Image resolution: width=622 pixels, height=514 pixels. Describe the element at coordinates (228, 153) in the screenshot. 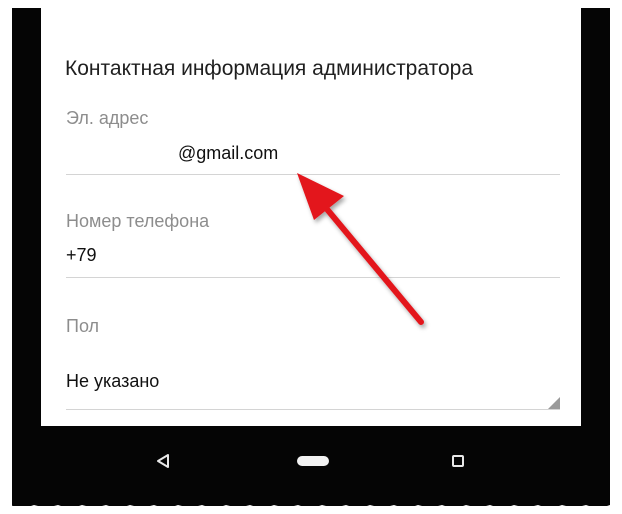

I see `email-field: @gmail.com` at that location.